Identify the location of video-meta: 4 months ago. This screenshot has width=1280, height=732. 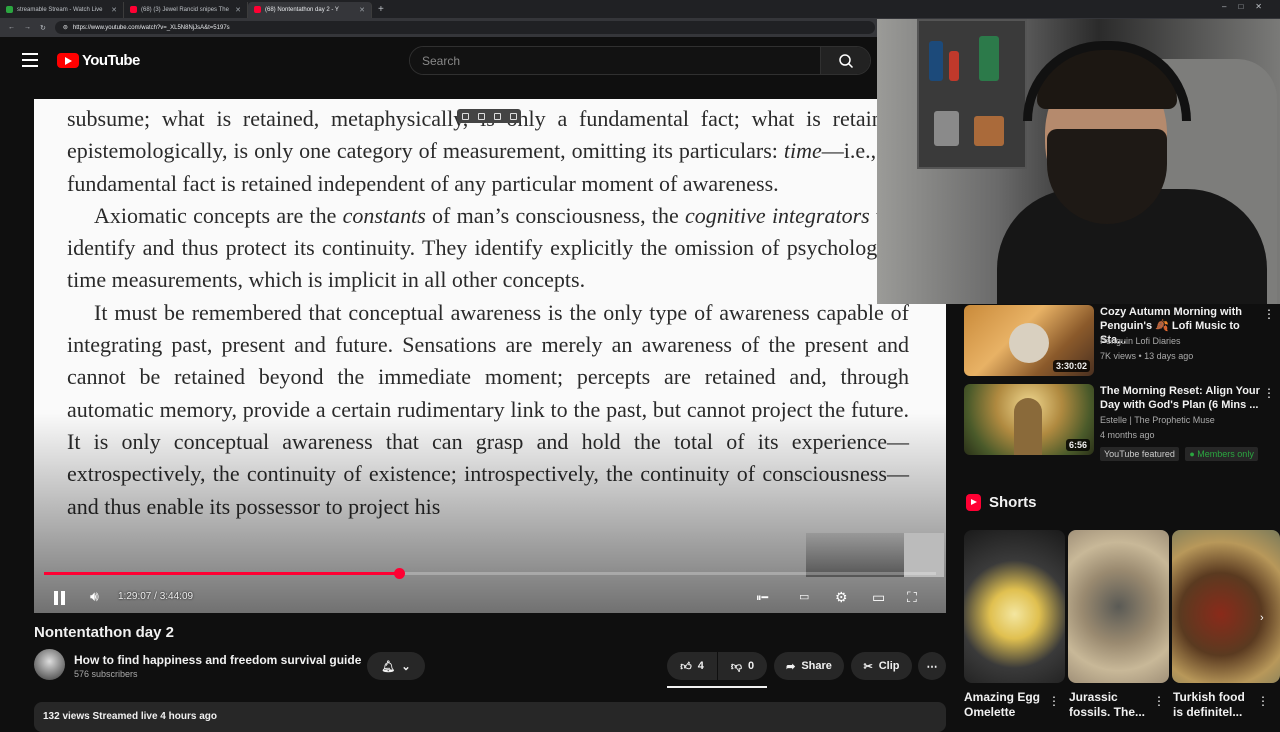
(1127, 435).